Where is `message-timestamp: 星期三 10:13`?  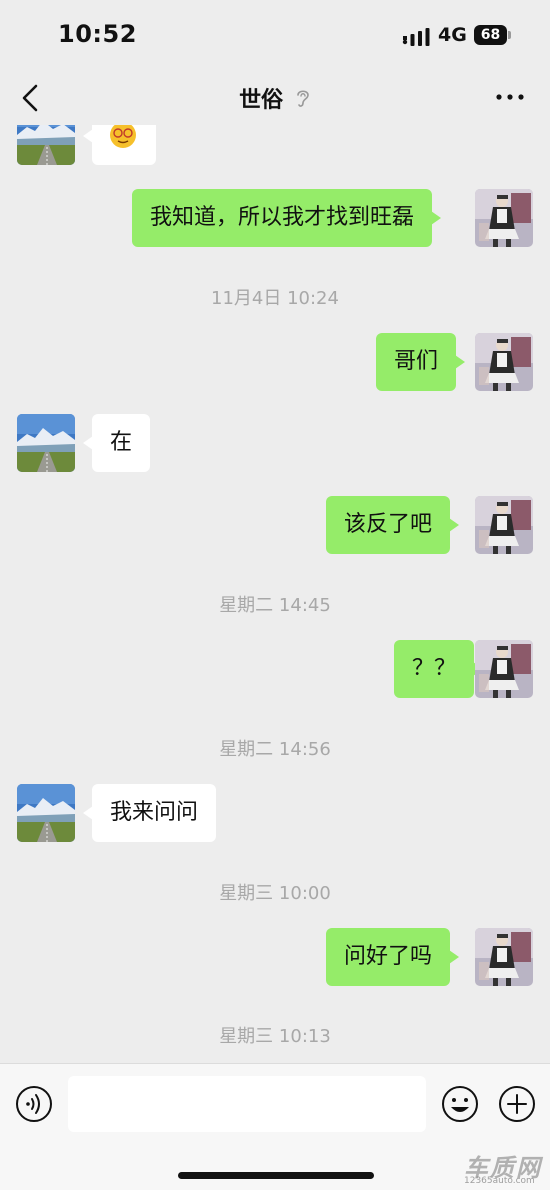
message-timestamp: 星期三 10:13 is located at coordinates (275, 1036).